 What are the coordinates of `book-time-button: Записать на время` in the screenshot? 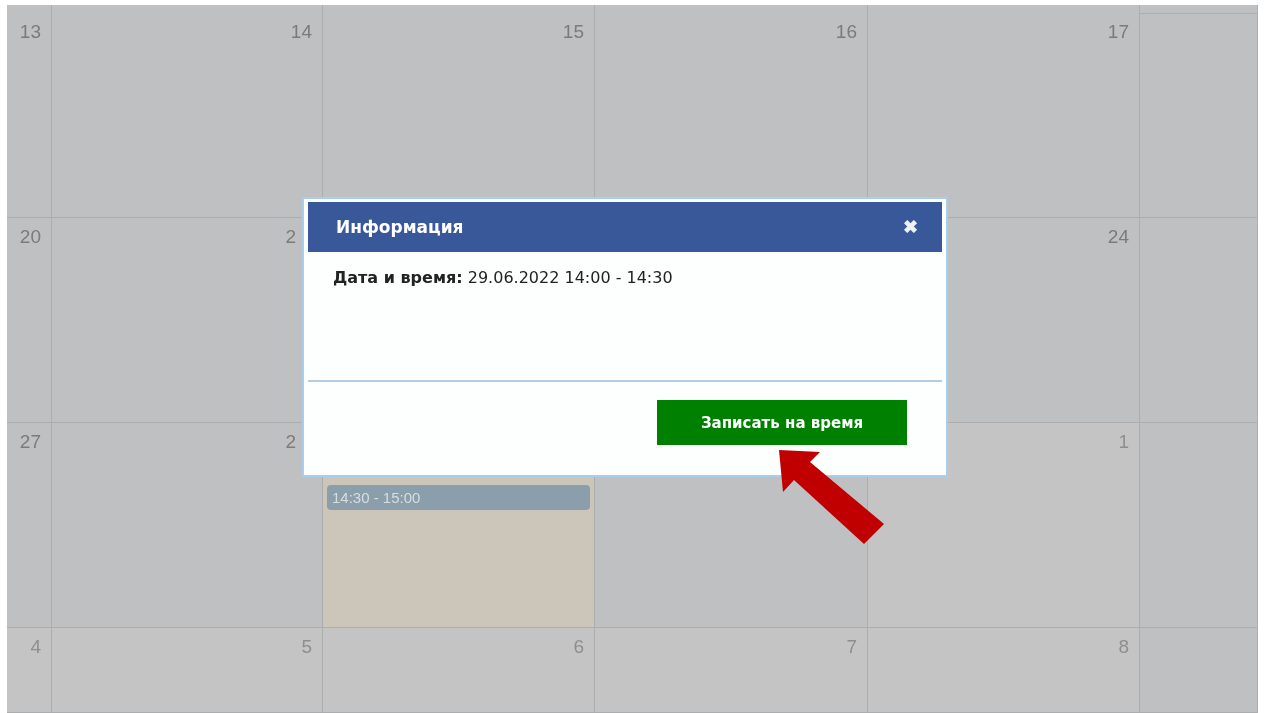 It's located at (782, 422).